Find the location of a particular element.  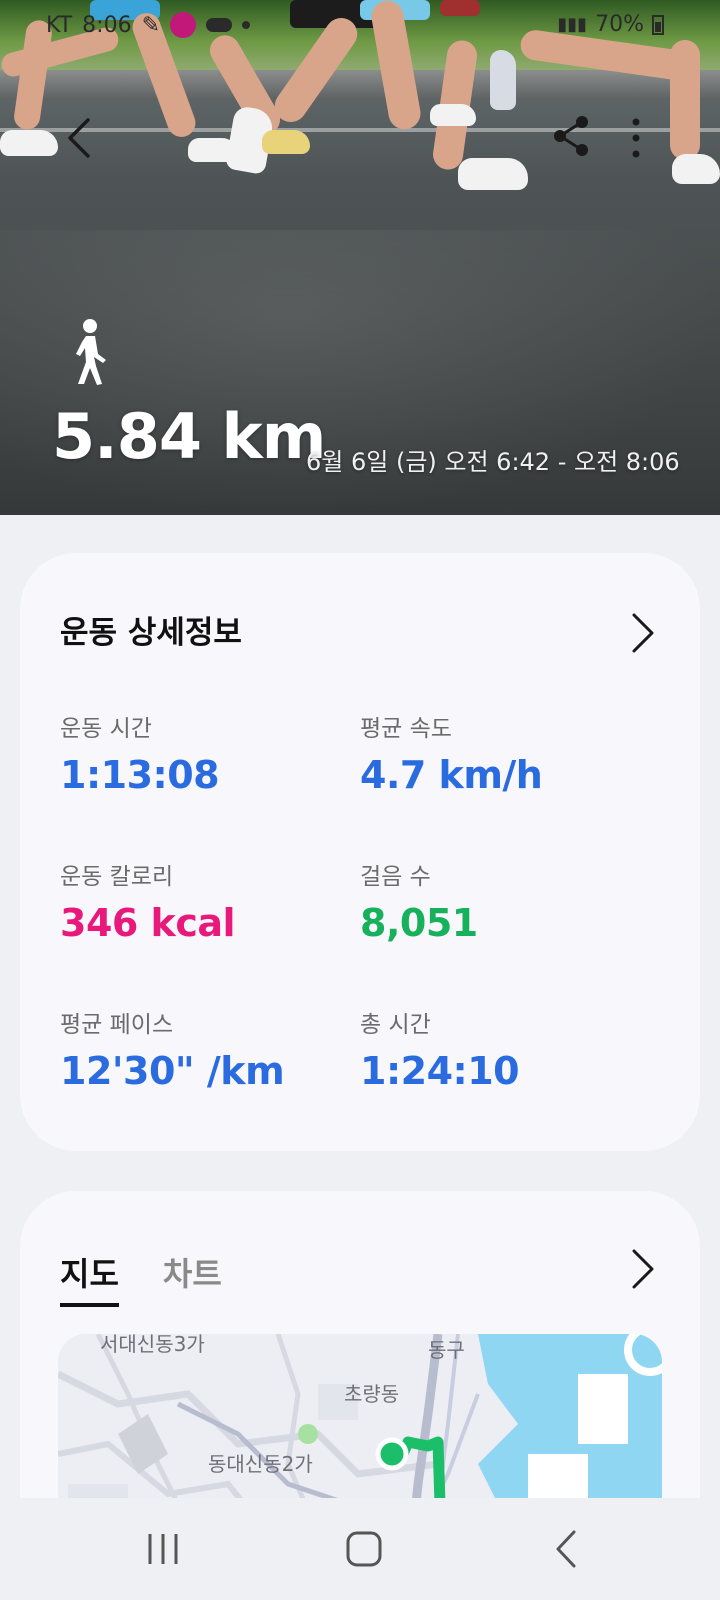

stat-label: 운동 칼로리 is located at coordinates (117, 877).